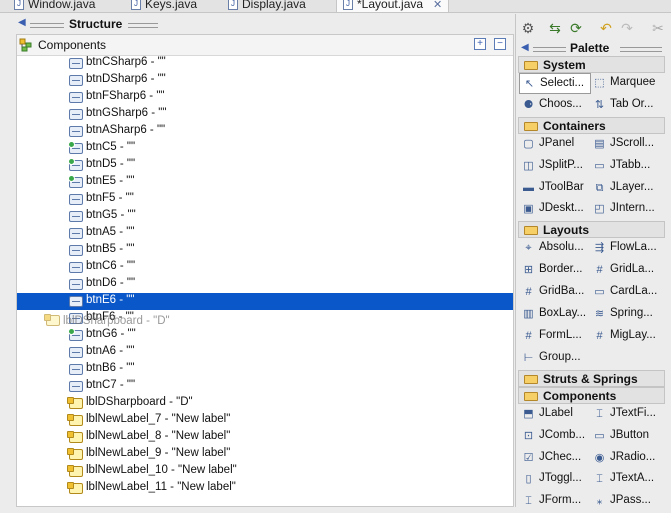 The image size is (671, 513). Describe the element at coordinates (265, 233) in the screenshot. I see `tree-row: btnA5 - ""` at that location.